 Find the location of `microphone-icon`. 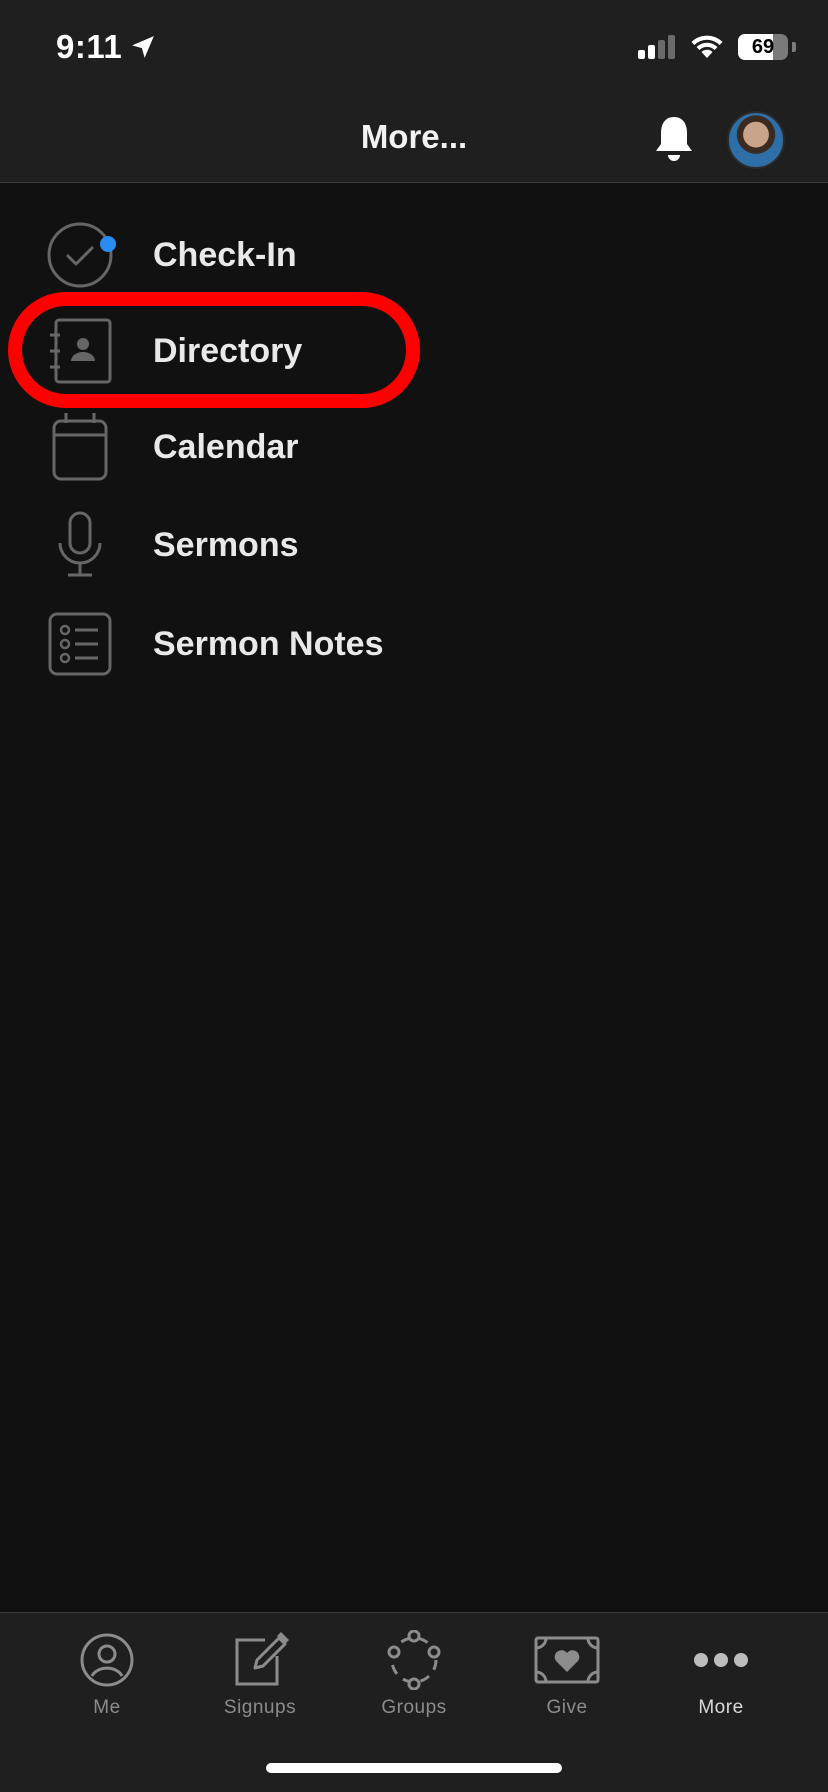

microphone-icon is located at coordinates (80, 545).